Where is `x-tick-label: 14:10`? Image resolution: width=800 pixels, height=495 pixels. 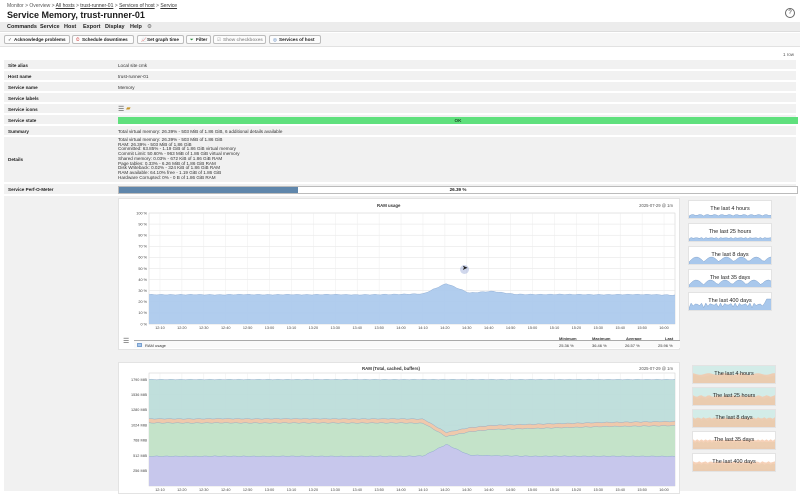 x-tick-label: 14:10 is located at coordinates (423, 490).